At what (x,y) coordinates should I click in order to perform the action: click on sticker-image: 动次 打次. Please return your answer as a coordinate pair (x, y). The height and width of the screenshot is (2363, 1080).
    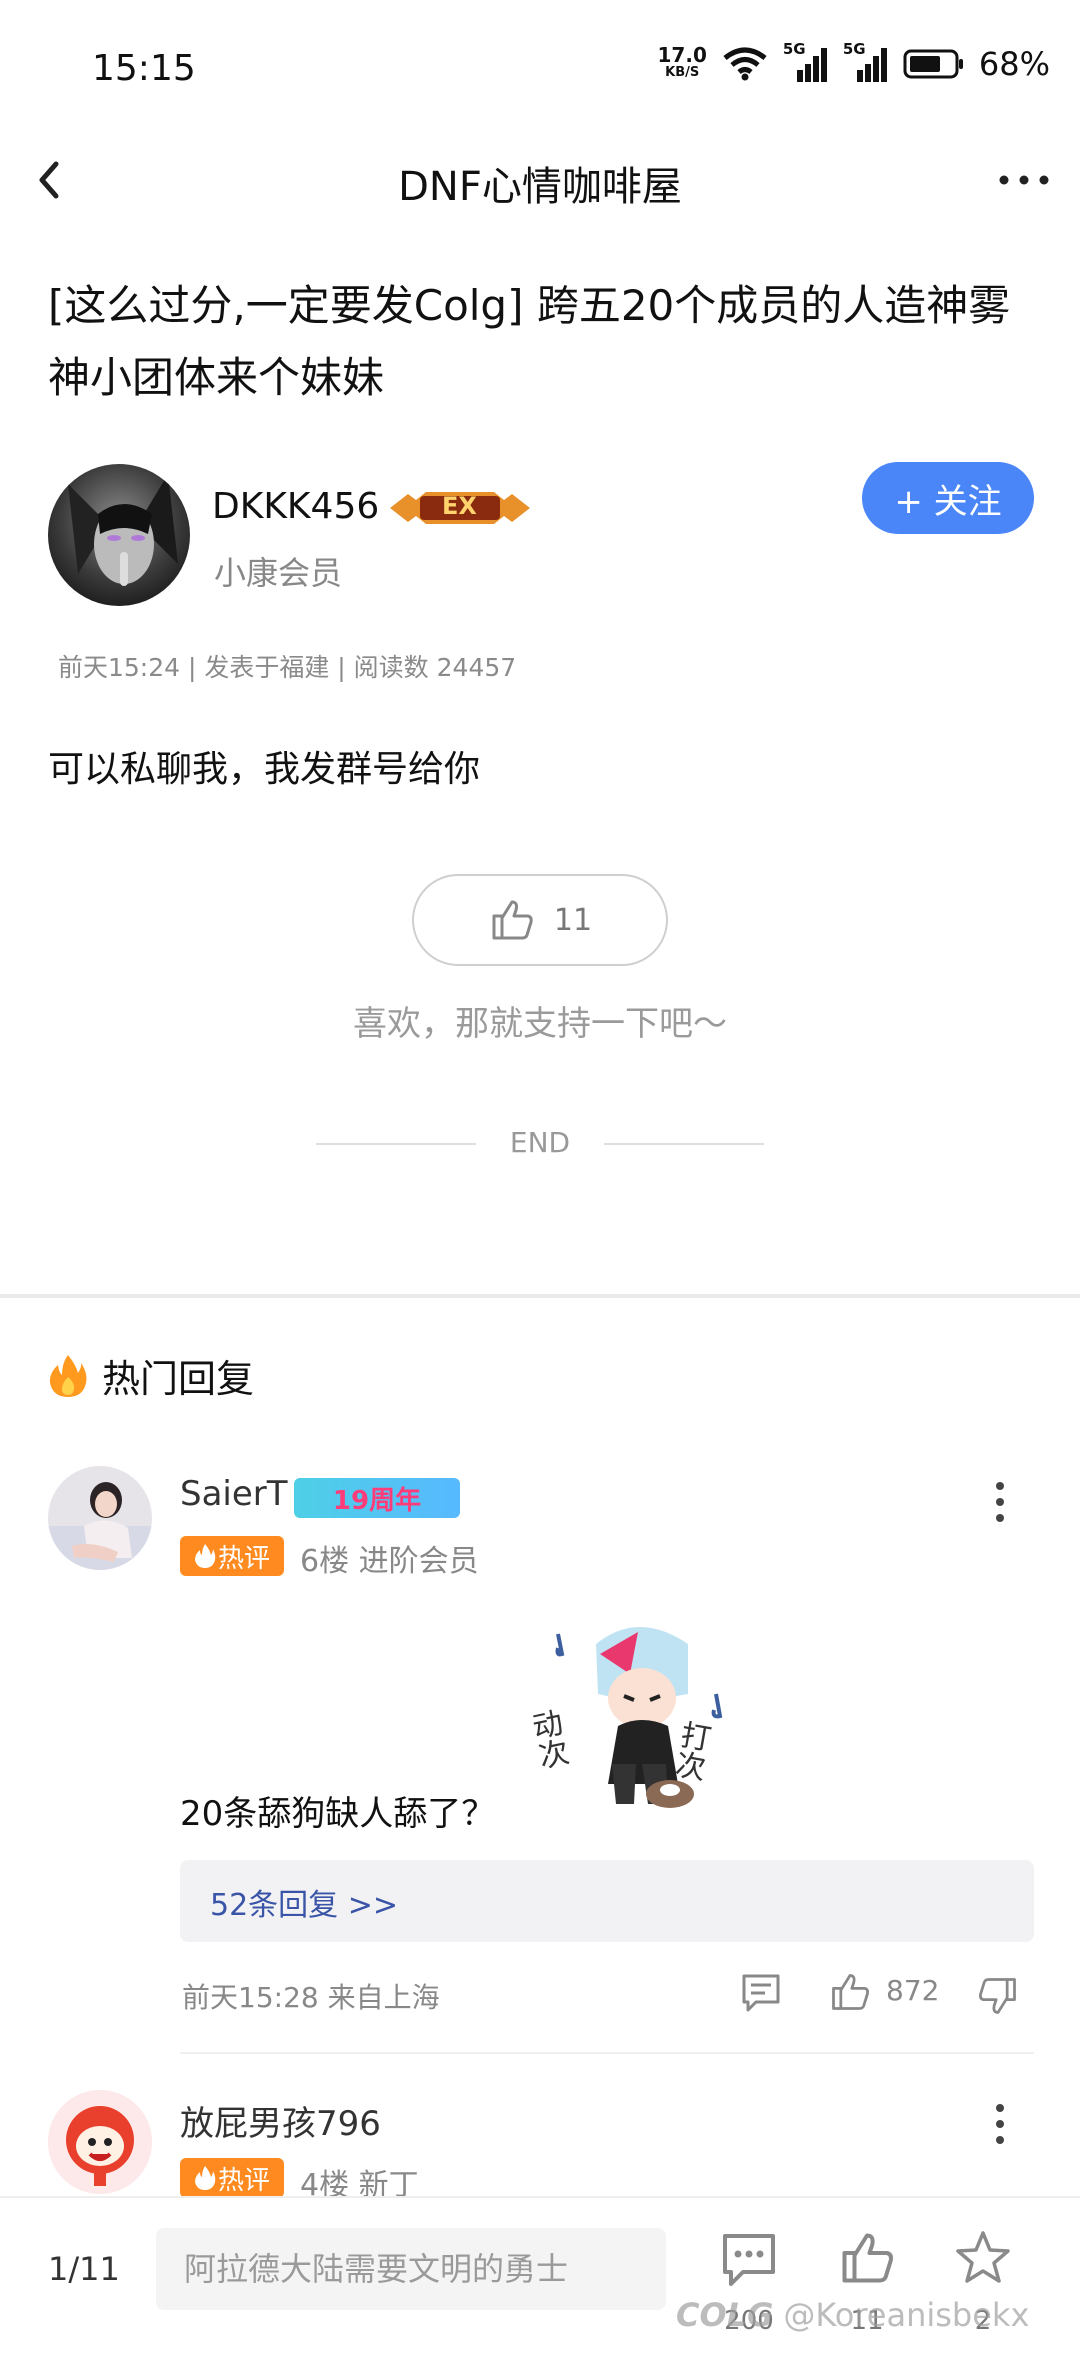
    Looking at the image, I should click on (639, 1719).